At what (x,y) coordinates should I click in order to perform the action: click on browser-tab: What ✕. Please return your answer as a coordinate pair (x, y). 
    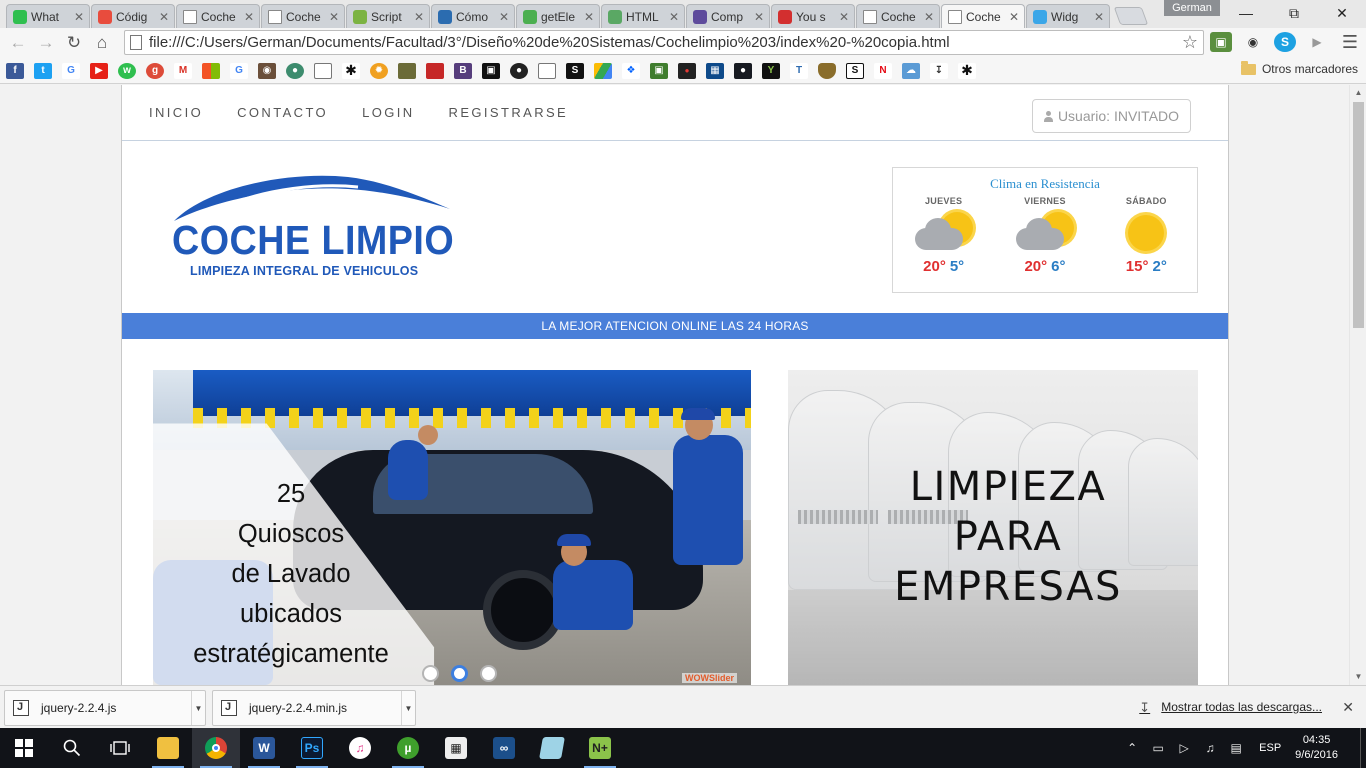
    Looking at the image, I should click on (48, 16).